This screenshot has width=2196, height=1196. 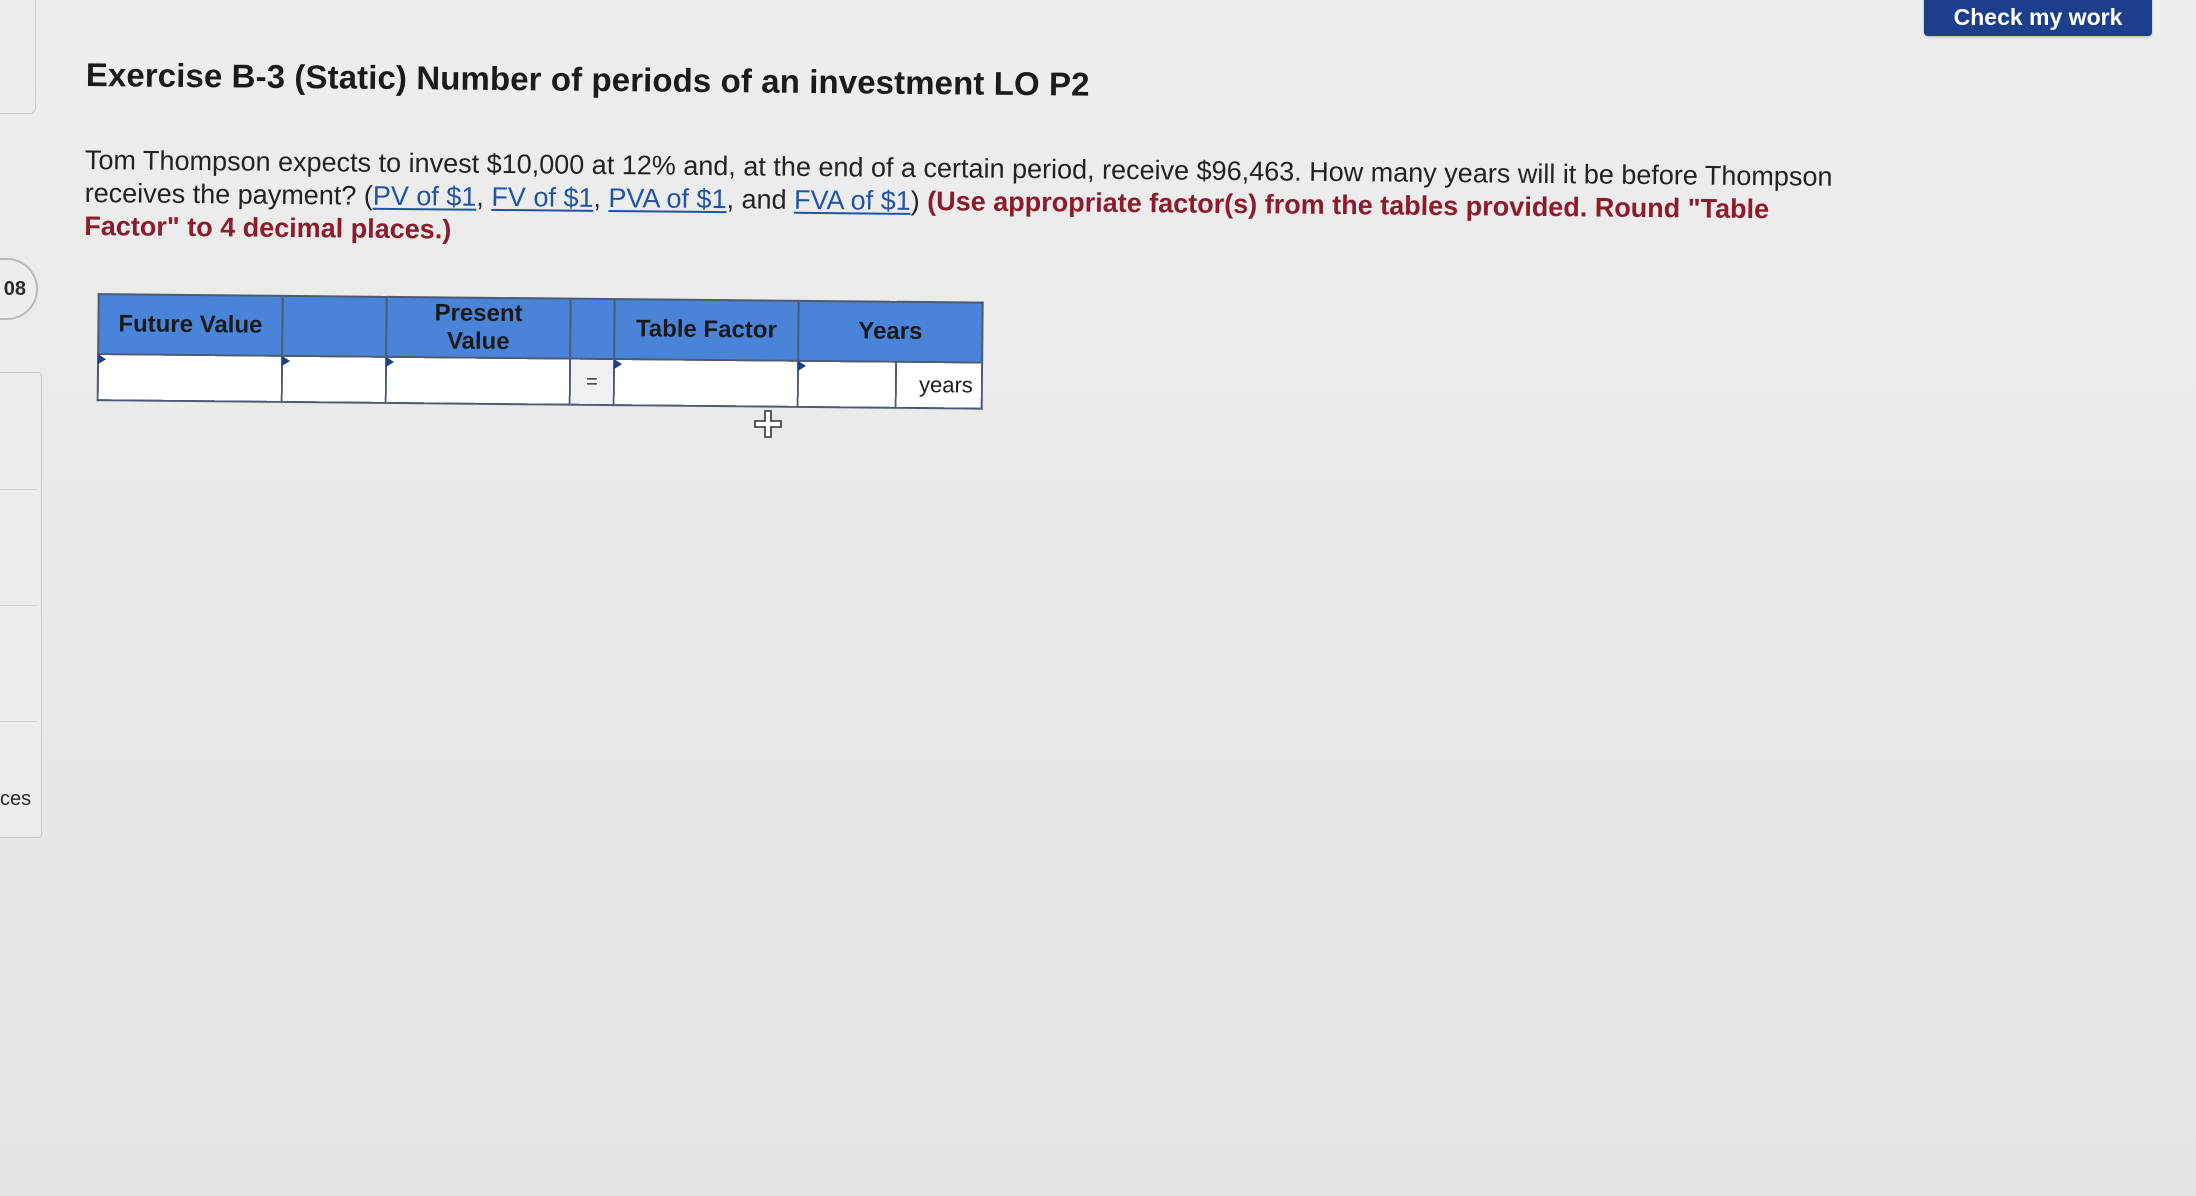 I want to click on fv-of-1-link: FV of $1, so click(x=542, y=197).